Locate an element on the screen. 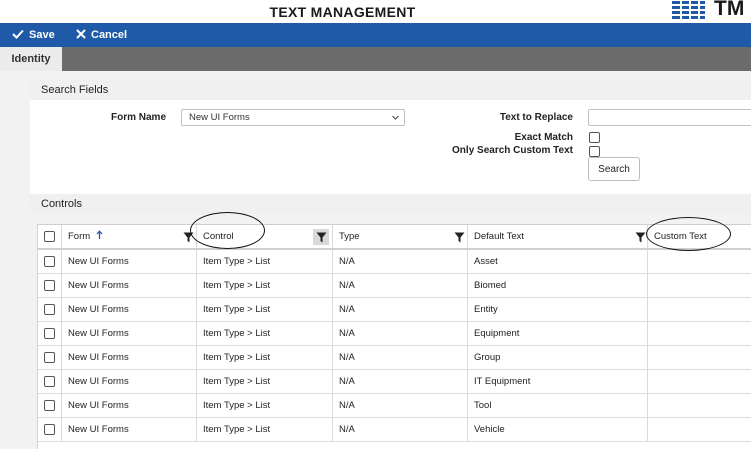 Image resolution: width=751 pixels, height=449 pixels. save-button-label: Save is located at coordinates (42, 35).